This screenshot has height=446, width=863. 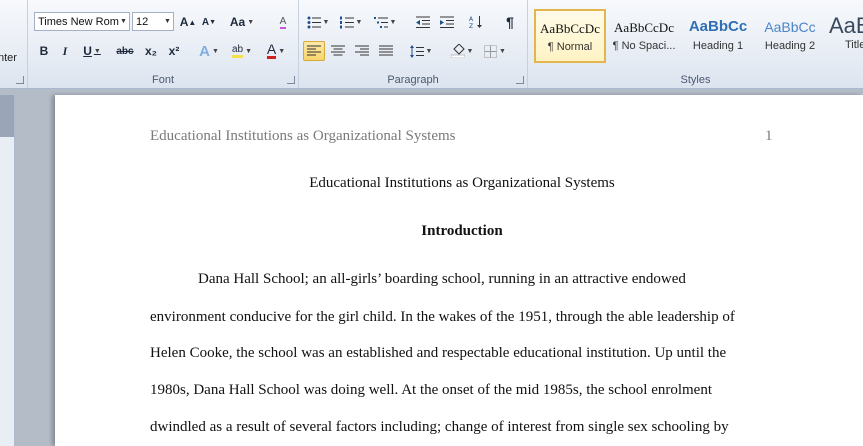 I want to click on highlight-icon: ab, so click(x=237, y=51).